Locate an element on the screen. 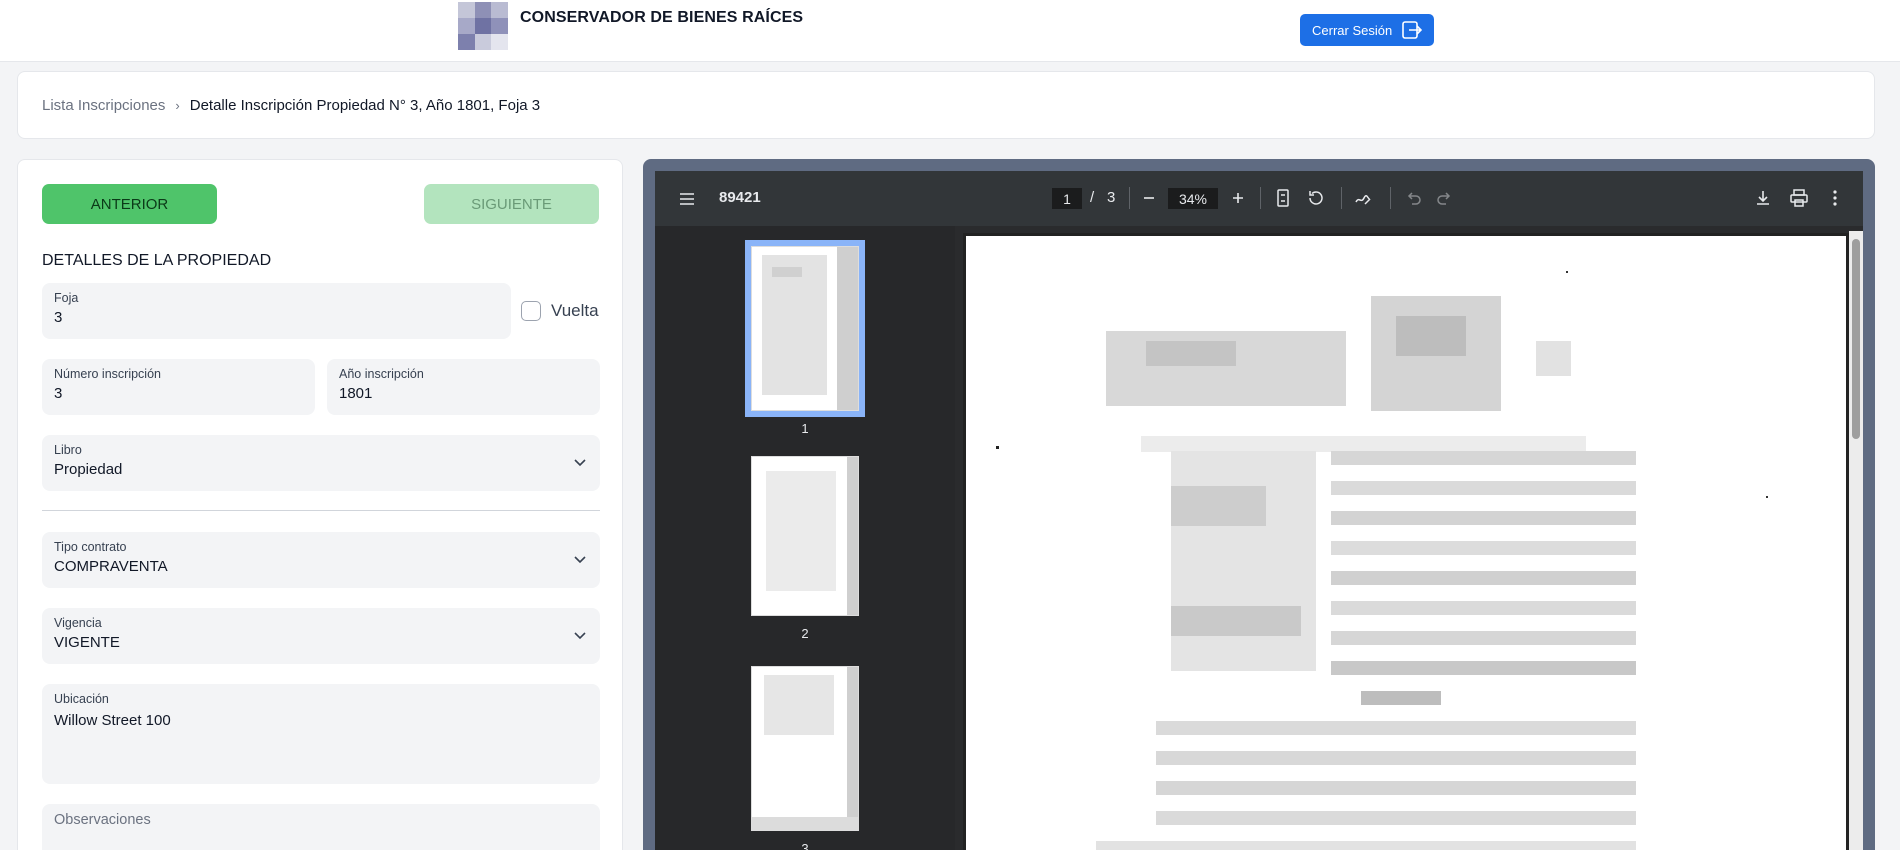  numero-label: Número inscripción is located at coordinates (107, 374).